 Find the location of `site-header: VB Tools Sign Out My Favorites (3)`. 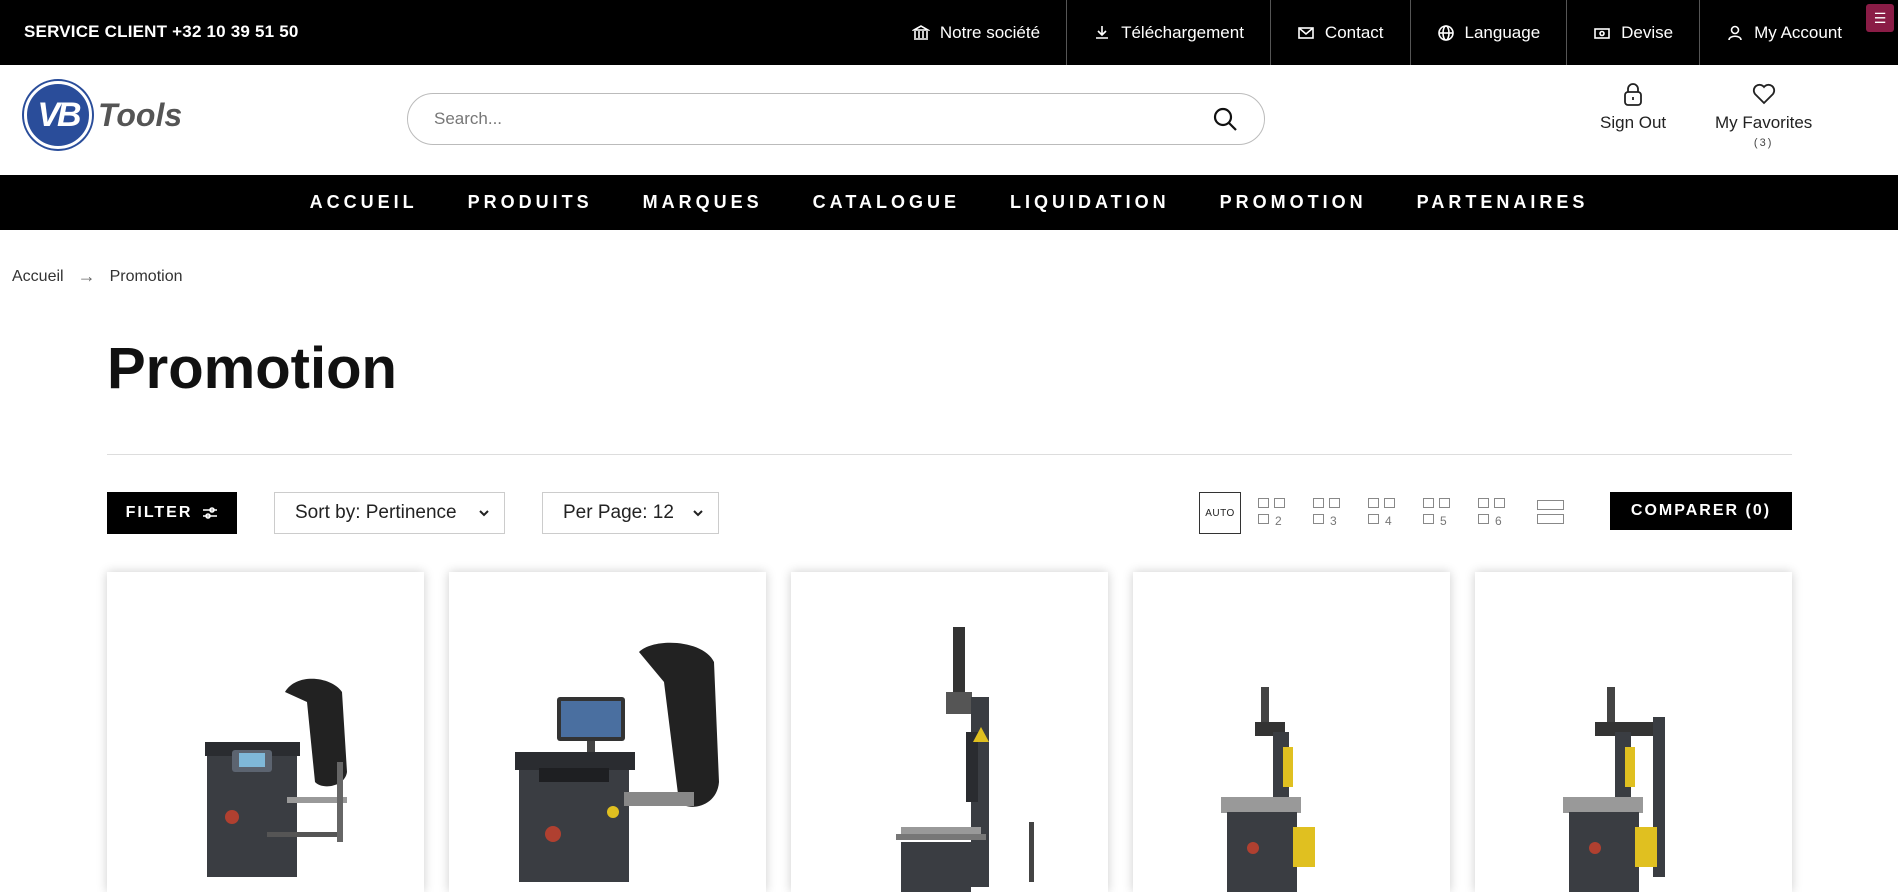

site-header: VB Tools Sign Out My Favorites (3) is located at coordinates (949, 120).